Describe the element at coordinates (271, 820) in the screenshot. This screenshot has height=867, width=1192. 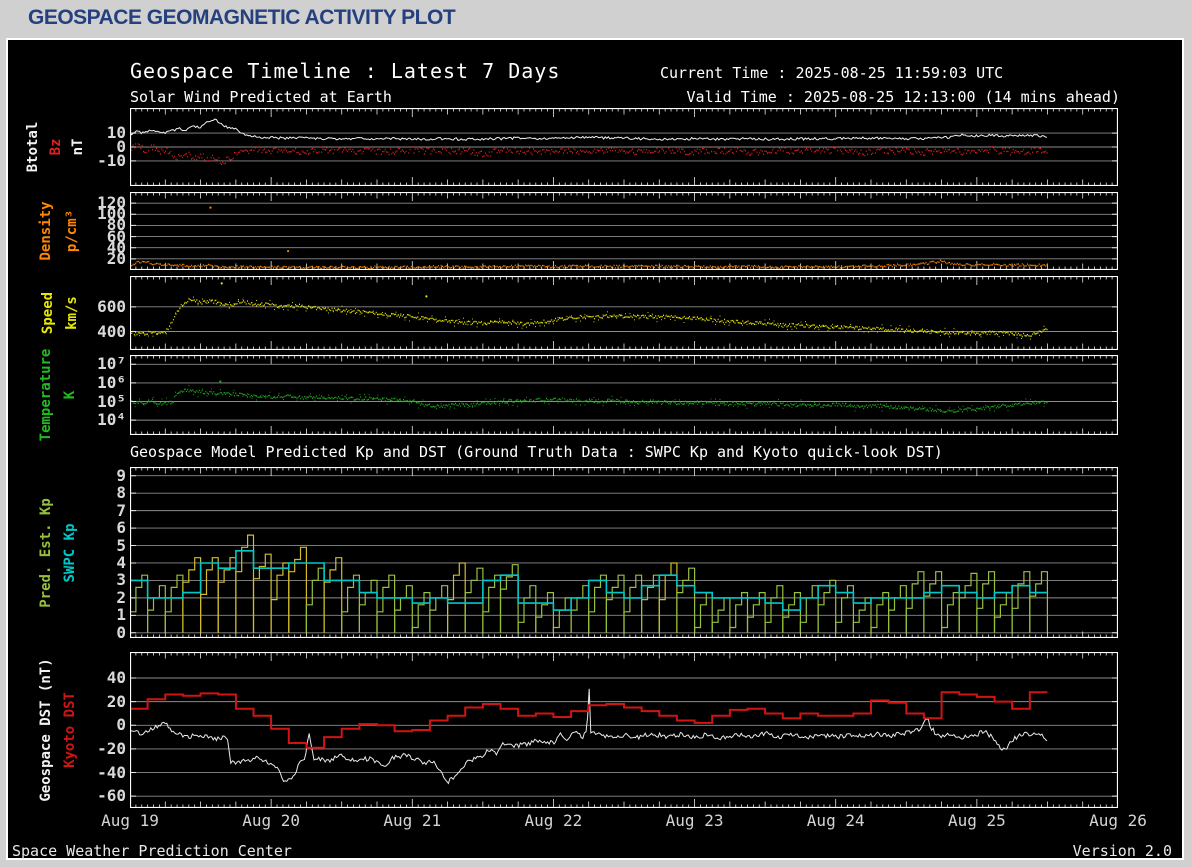
I see `x-axis-label: Aug 20` at that location.